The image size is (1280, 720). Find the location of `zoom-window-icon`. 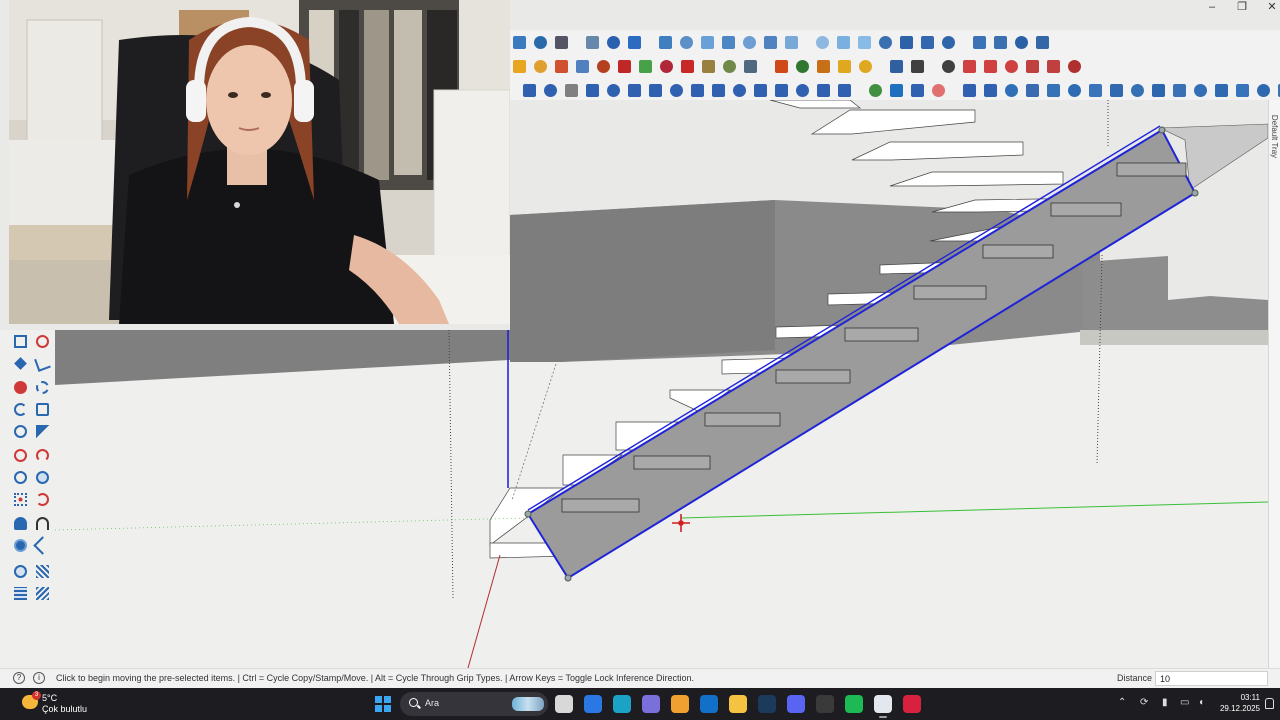

zoom-window-icon is located at coordinates (42, 477).